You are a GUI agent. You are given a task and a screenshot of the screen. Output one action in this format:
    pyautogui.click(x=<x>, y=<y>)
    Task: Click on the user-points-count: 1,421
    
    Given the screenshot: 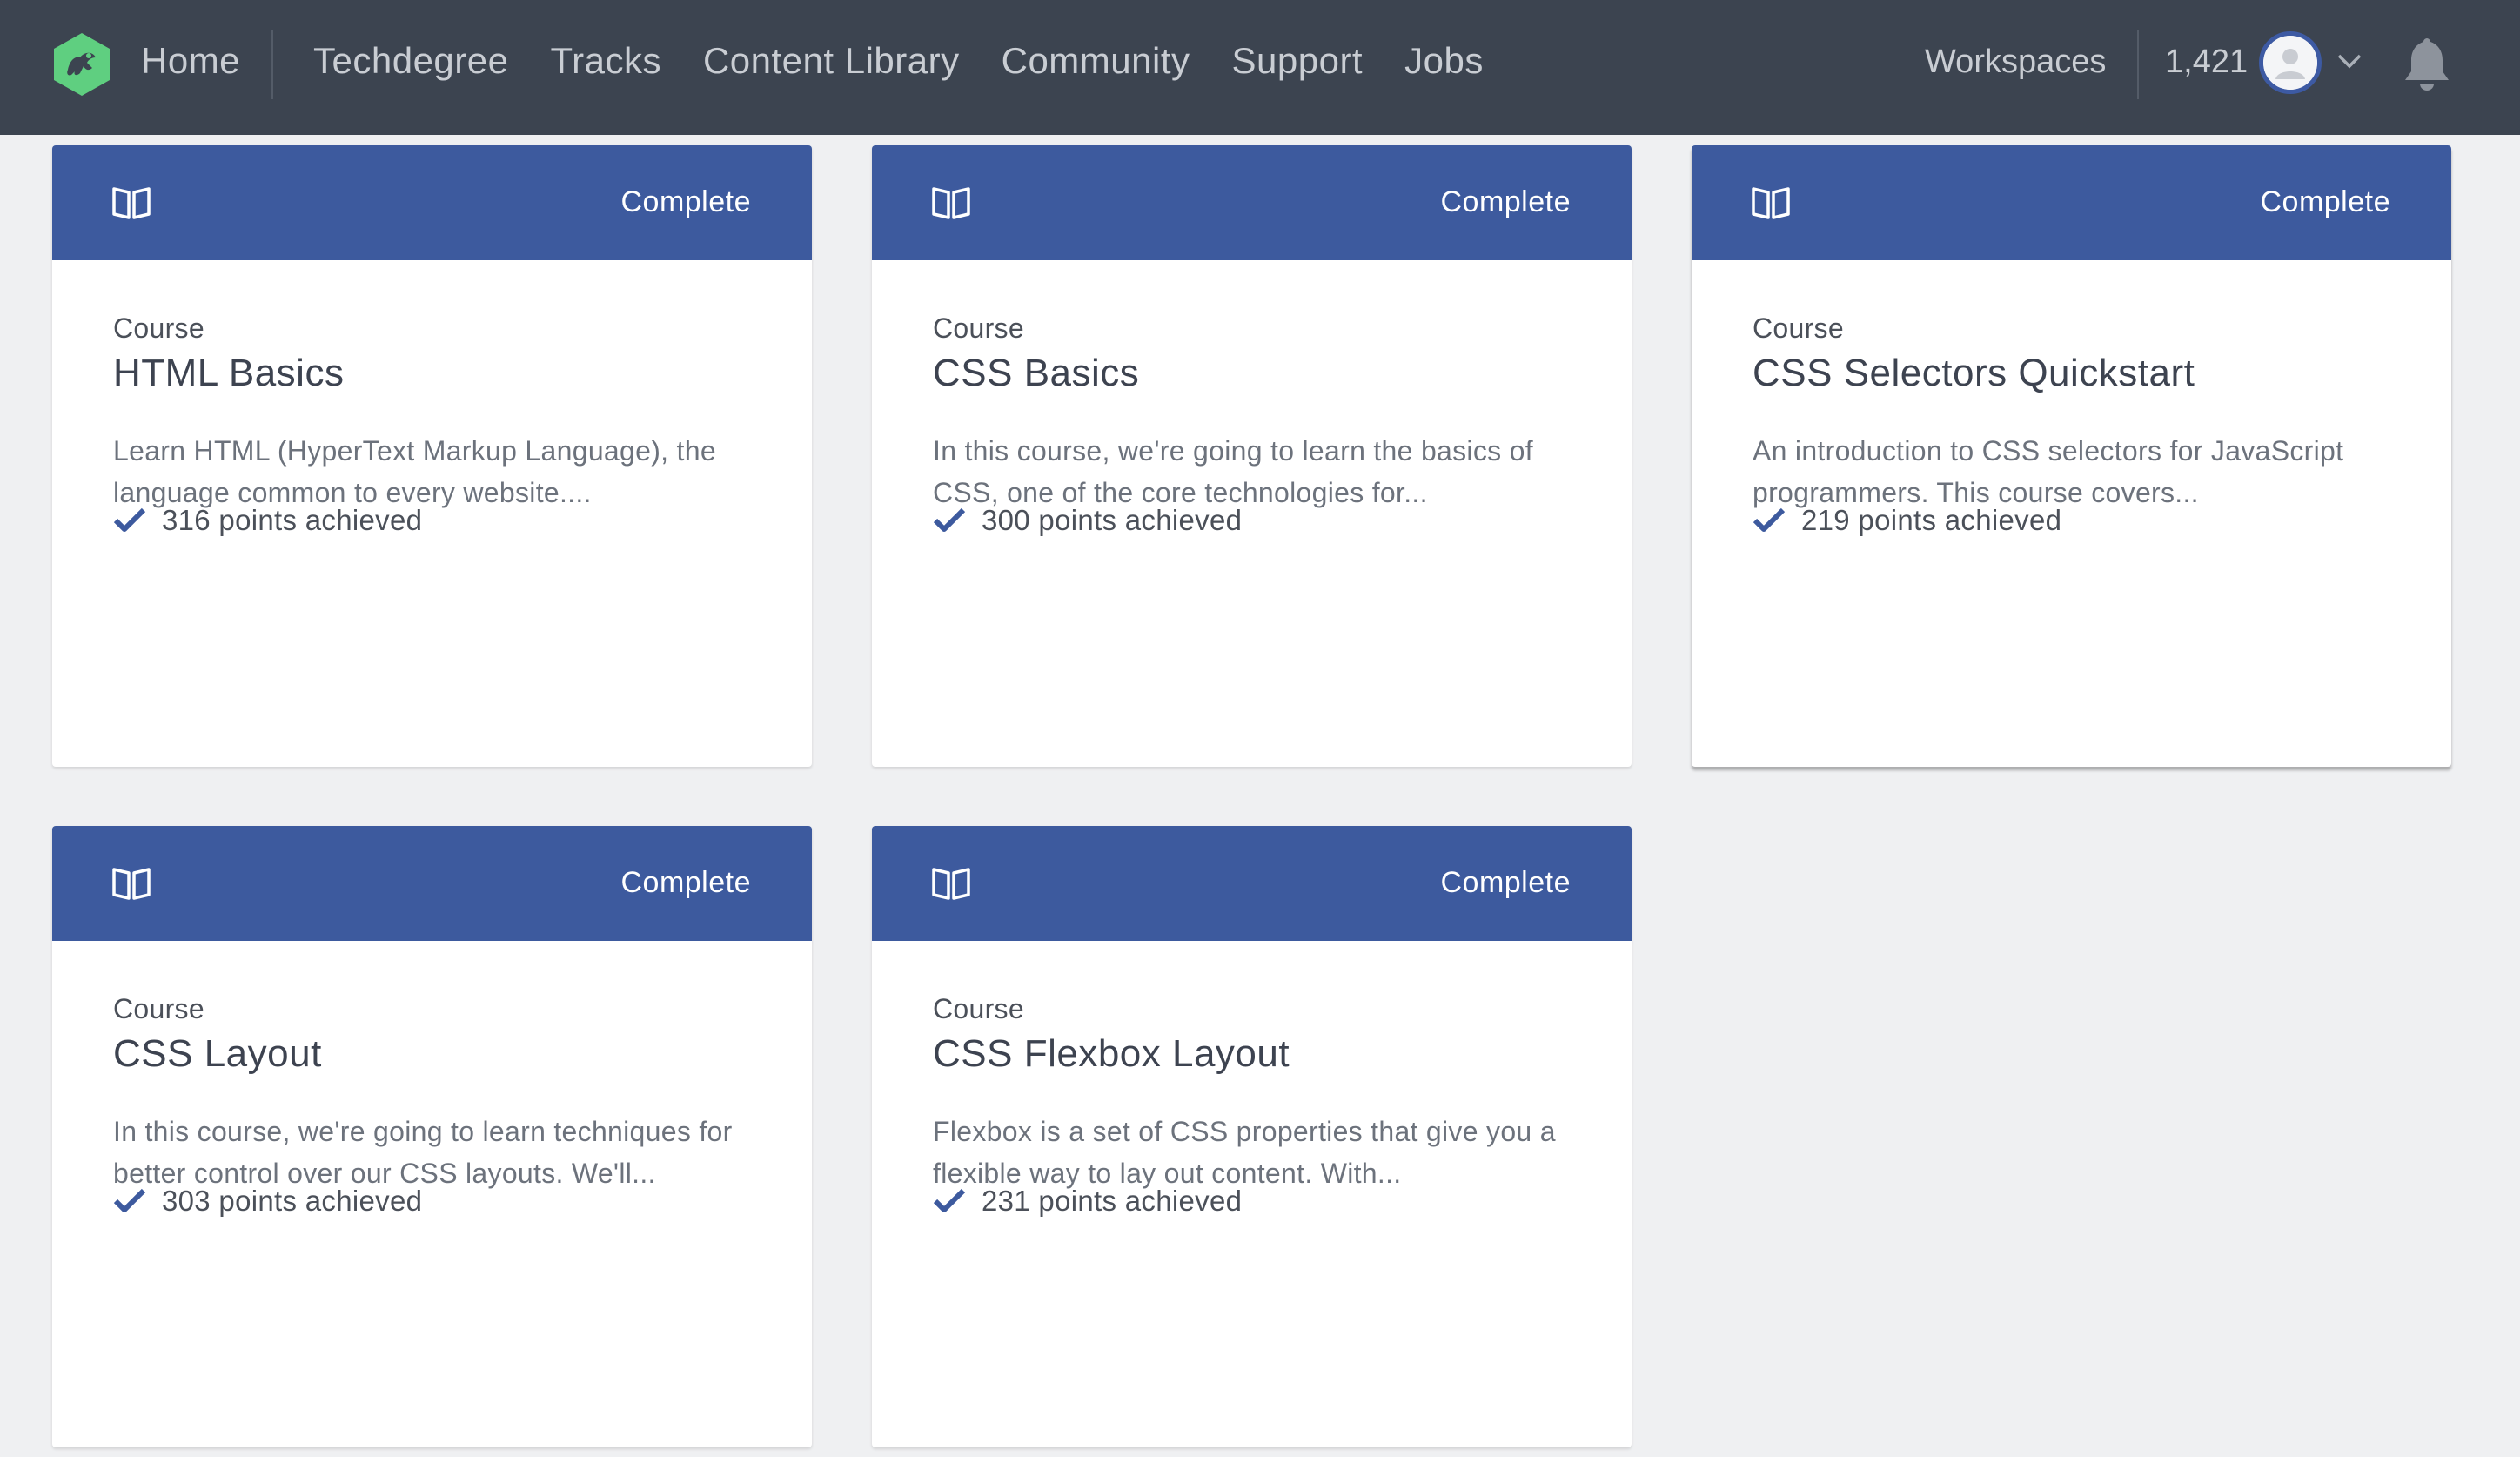 What is the action you would take?
    pyautogui.click(x=2207, y=62)
    